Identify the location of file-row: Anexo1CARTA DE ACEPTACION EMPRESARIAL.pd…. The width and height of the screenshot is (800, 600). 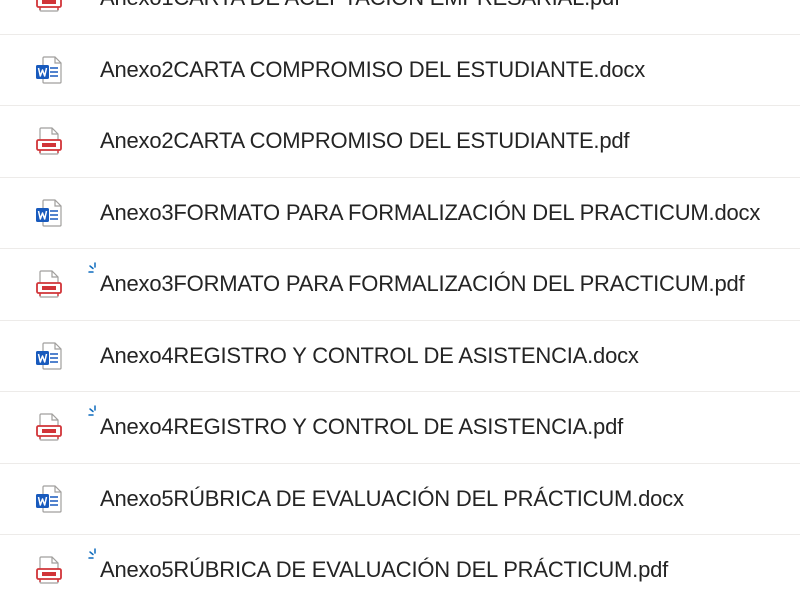
(400, 17).